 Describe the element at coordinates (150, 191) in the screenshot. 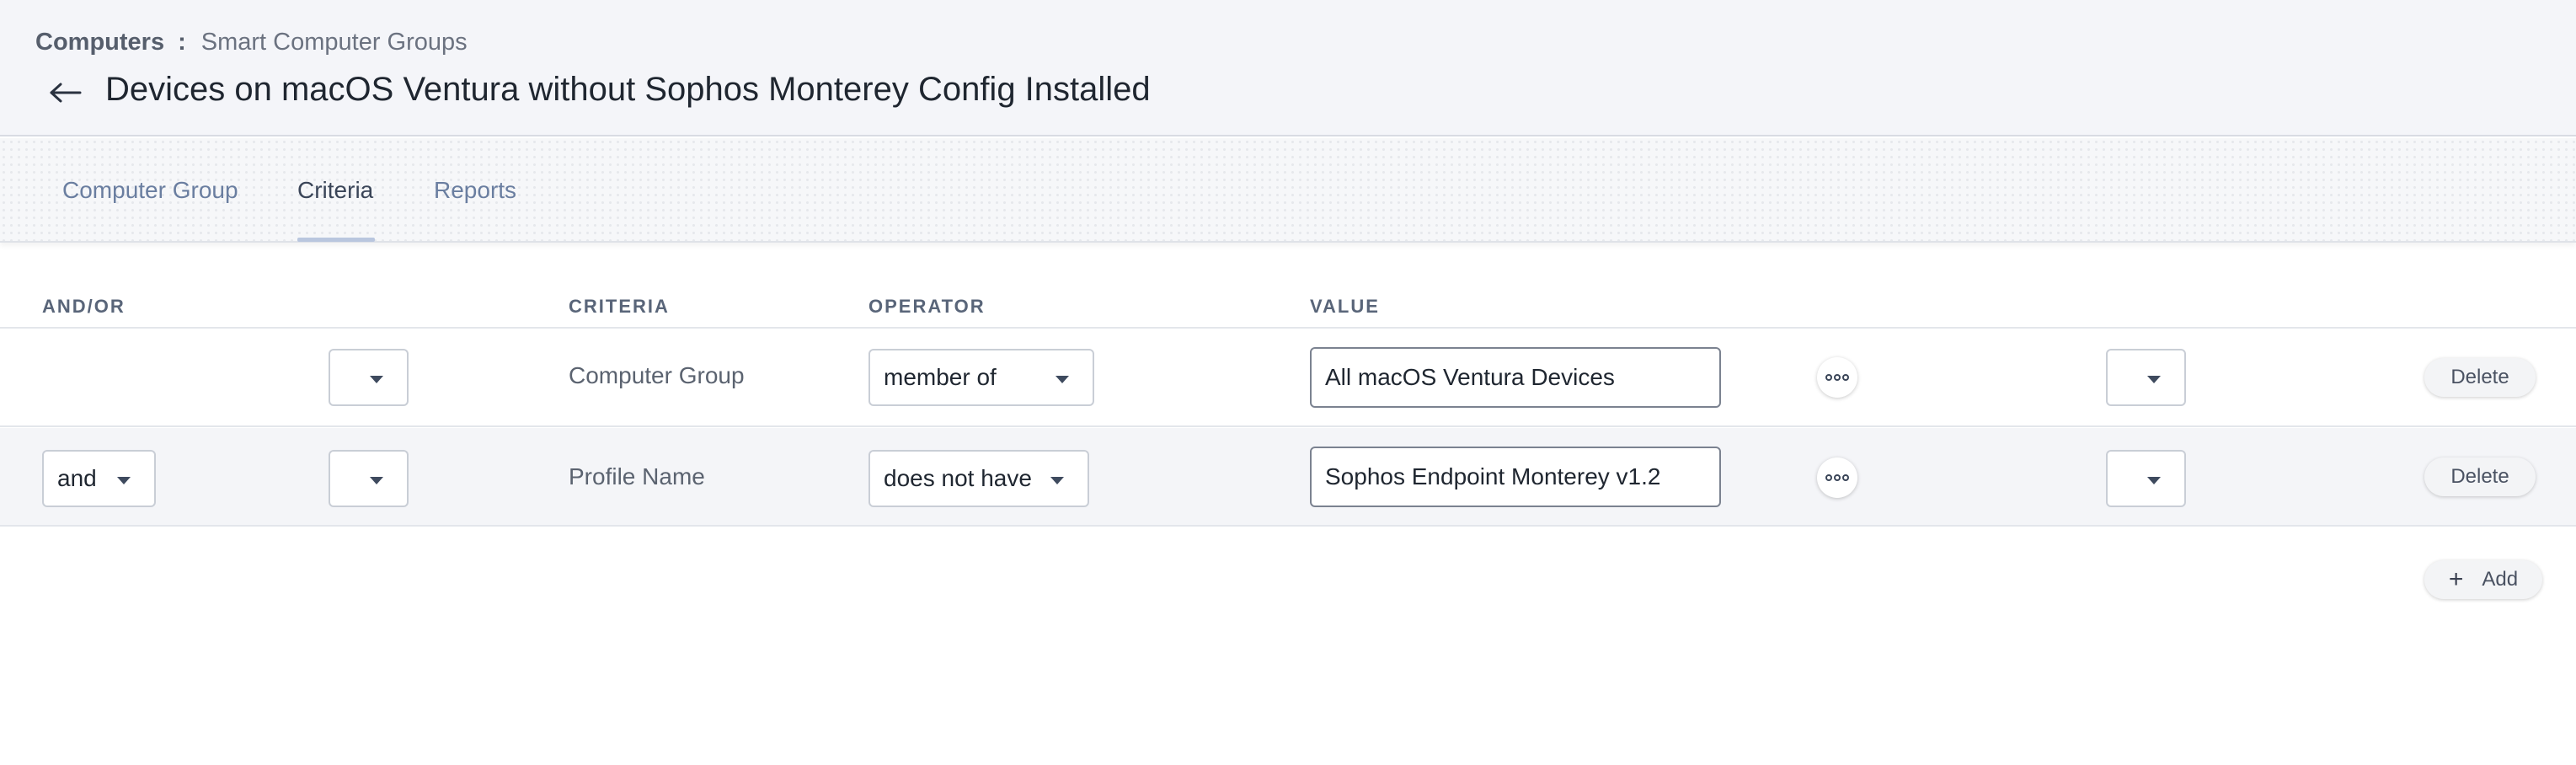

I see `tab-computer-group: Computer Group` at that location.